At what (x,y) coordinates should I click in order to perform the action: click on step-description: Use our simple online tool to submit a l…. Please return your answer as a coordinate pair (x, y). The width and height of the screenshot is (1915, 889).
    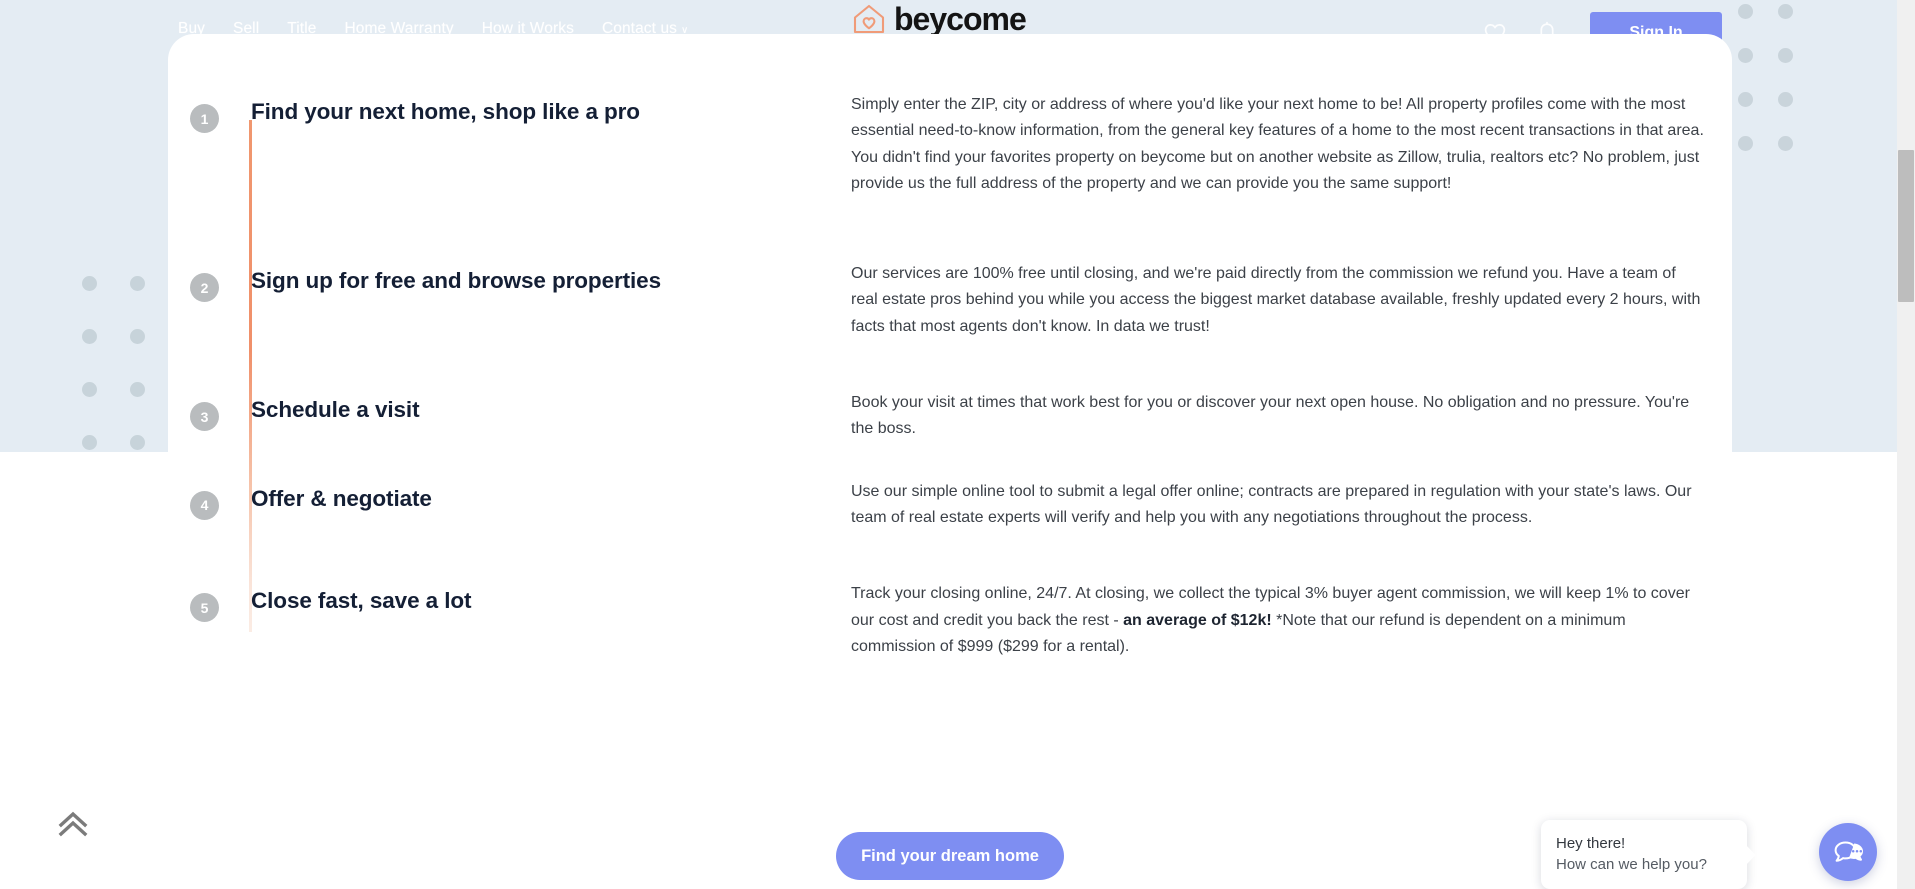
    Looking at the image, I should click on (1271, 504).